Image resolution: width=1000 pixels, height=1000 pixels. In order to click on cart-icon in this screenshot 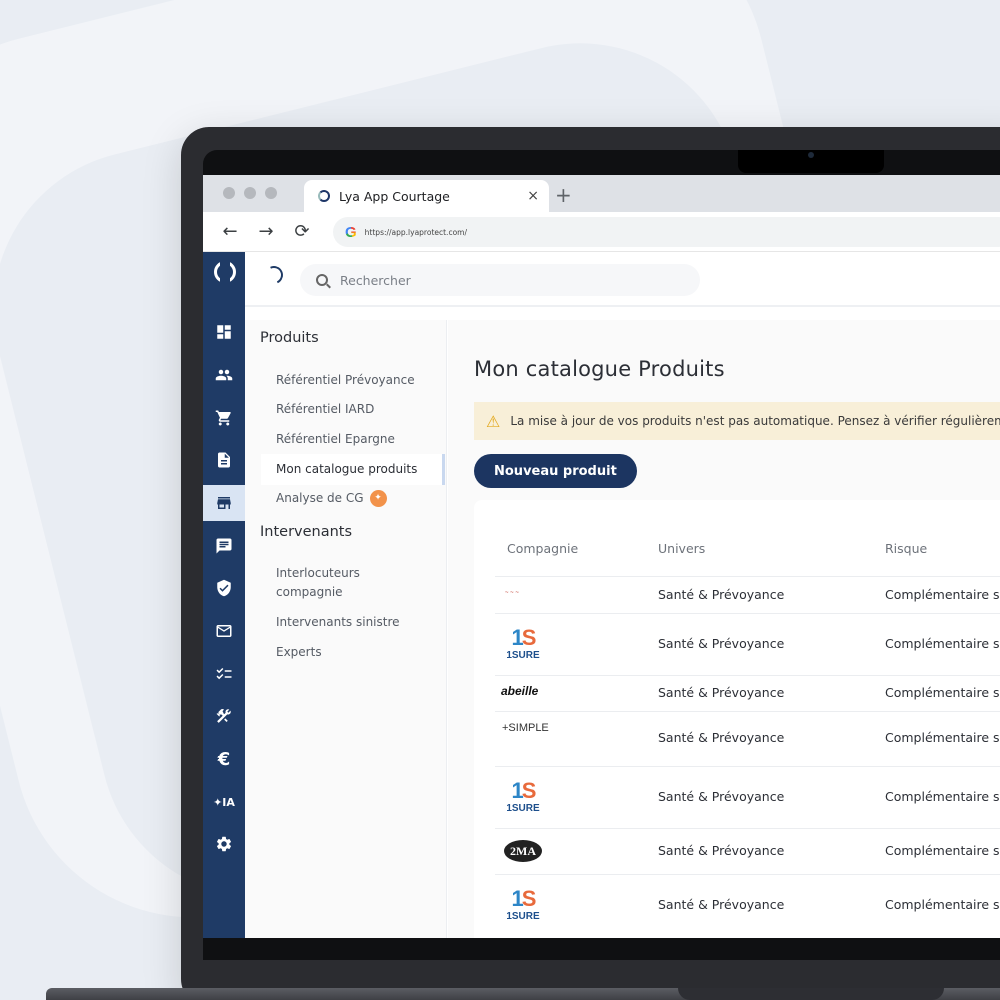, I will do `click(224, 418)`.